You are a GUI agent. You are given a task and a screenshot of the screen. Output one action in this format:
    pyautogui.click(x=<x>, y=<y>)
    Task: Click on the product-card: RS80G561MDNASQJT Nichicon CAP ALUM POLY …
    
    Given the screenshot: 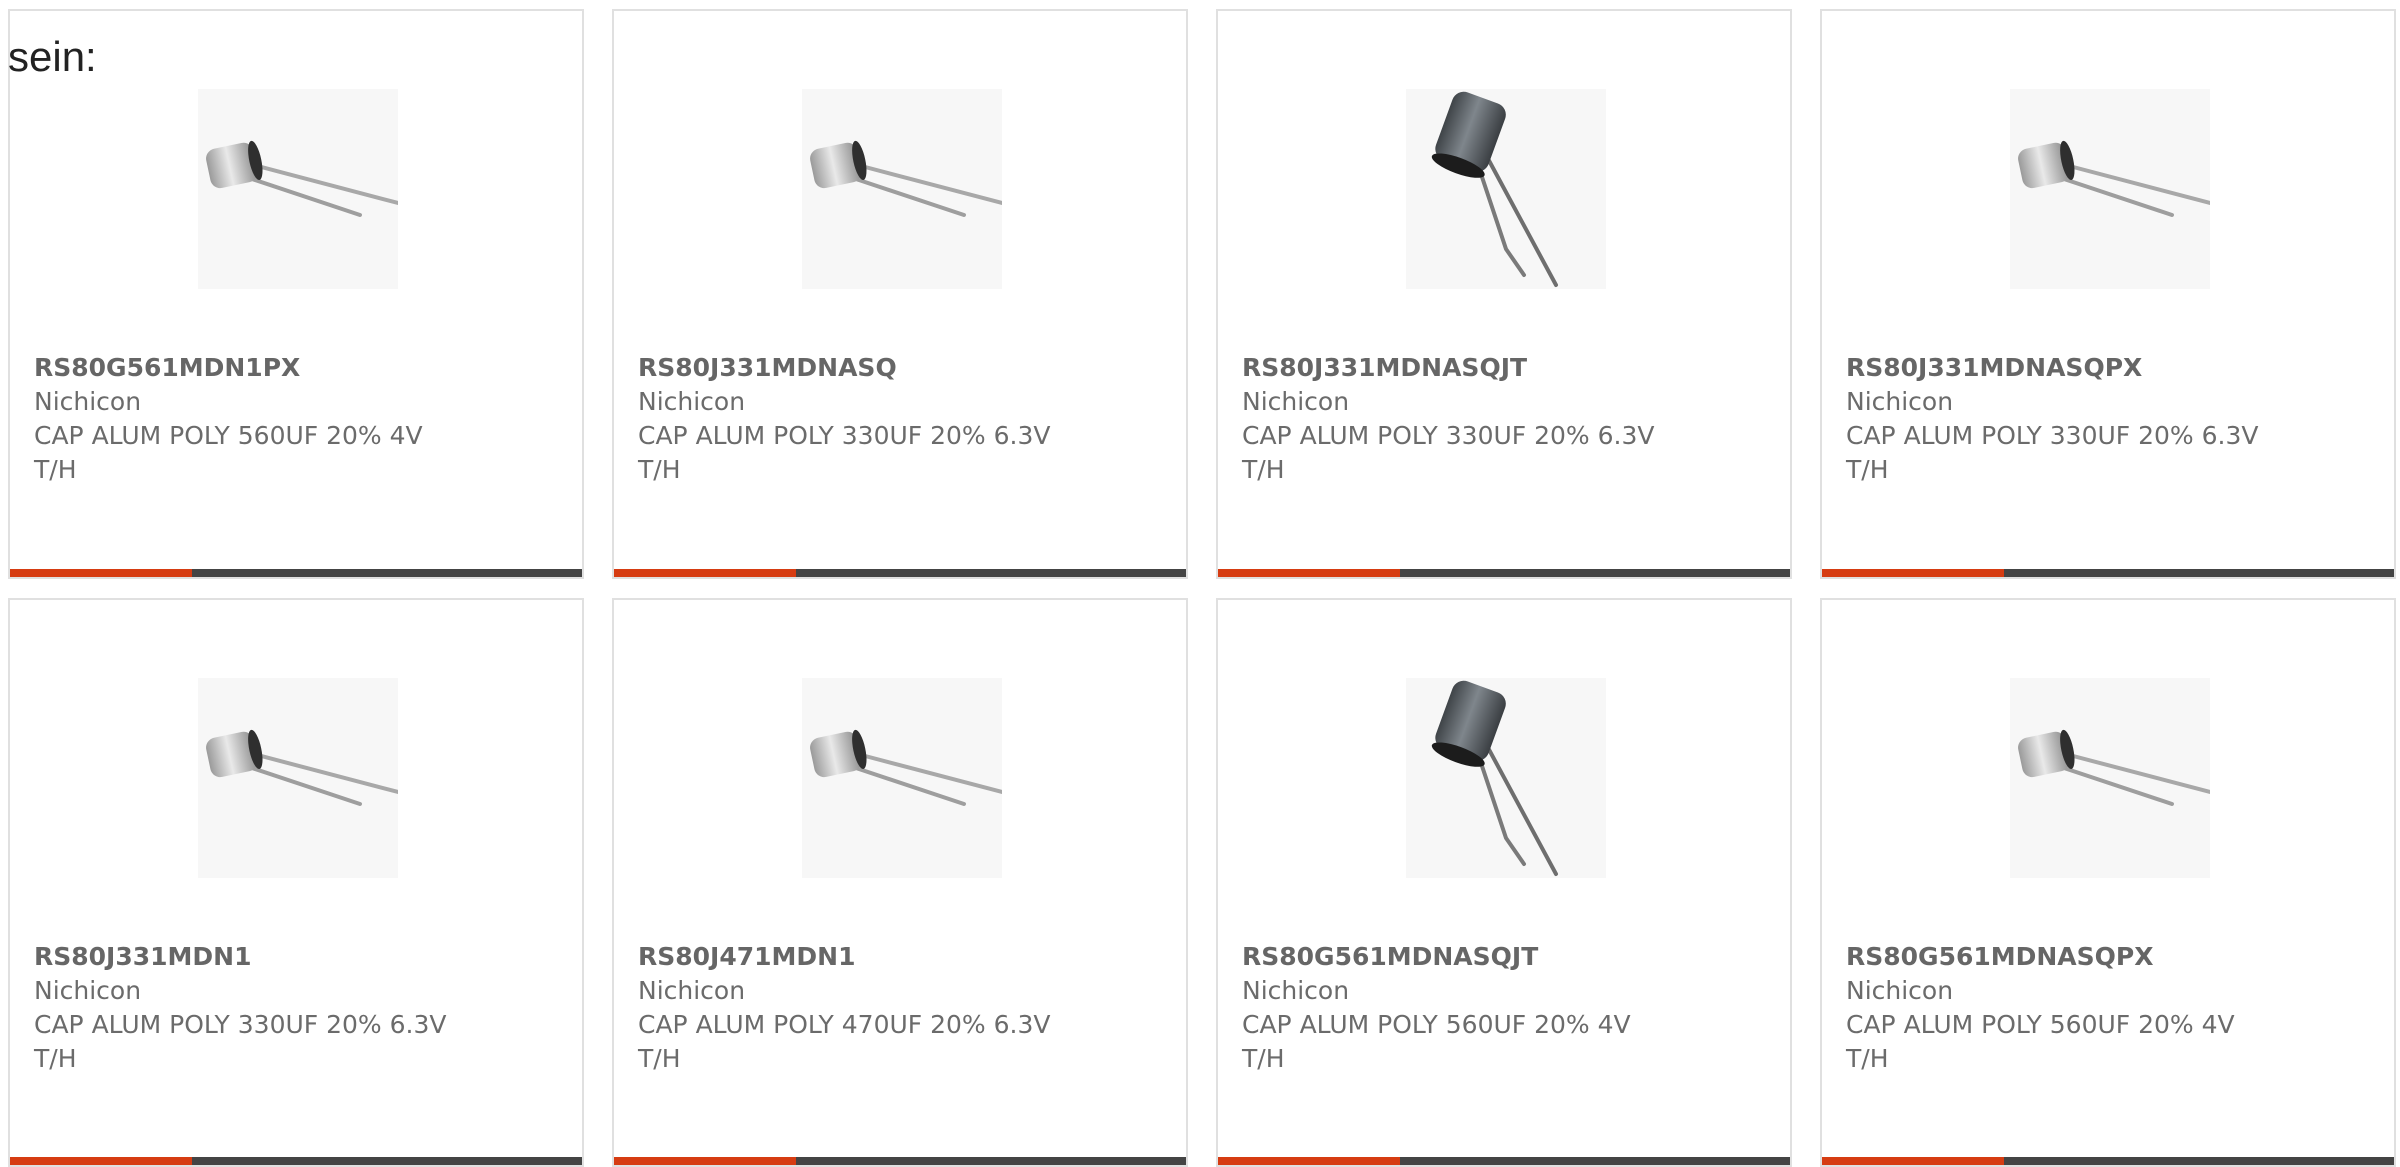 What is the action you would take?
    pyautogui.click(x=1504, y=882)
    